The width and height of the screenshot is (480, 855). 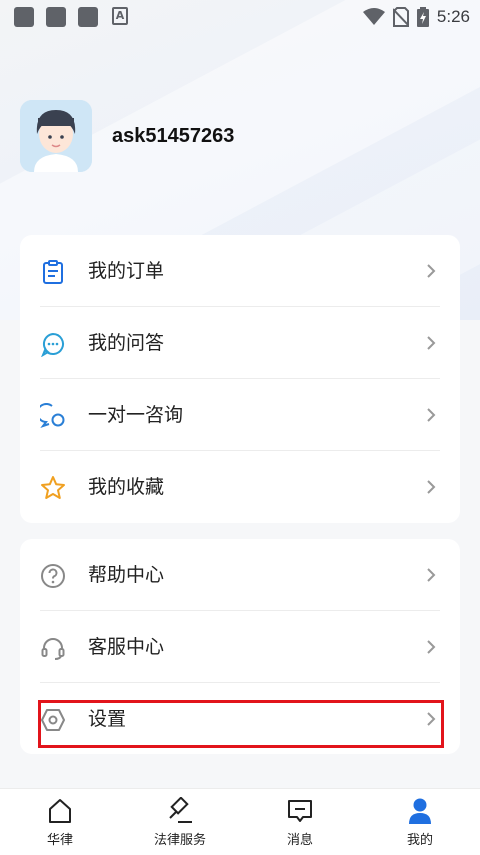 I want to click on username: ask51457263, so click(x=173, y=135).